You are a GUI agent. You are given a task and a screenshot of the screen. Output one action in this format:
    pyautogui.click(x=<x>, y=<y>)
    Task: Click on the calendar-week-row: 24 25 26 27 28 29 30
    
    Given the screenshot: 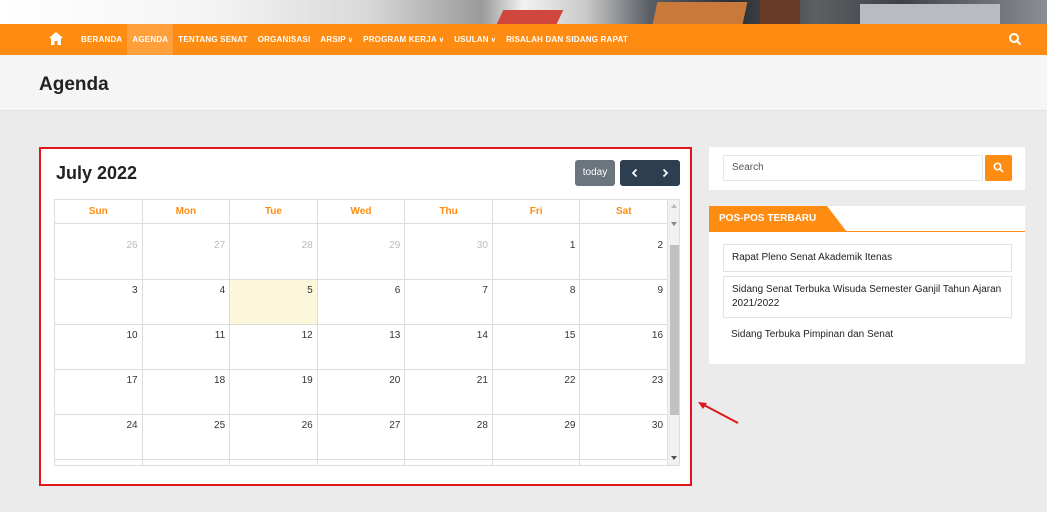 What is the action you would take?
    pyautogui.click(x=361, y=437)
    